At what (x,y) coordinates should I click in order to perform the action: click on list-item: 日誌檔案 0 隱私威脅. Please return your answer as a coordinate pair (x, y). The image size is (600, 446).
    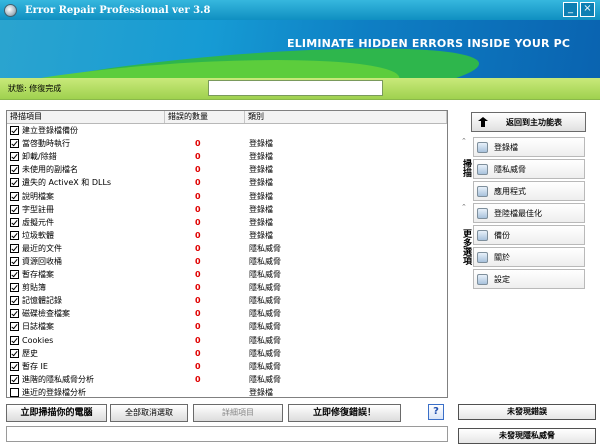
    Looking at the image, I should click on (227, 326).